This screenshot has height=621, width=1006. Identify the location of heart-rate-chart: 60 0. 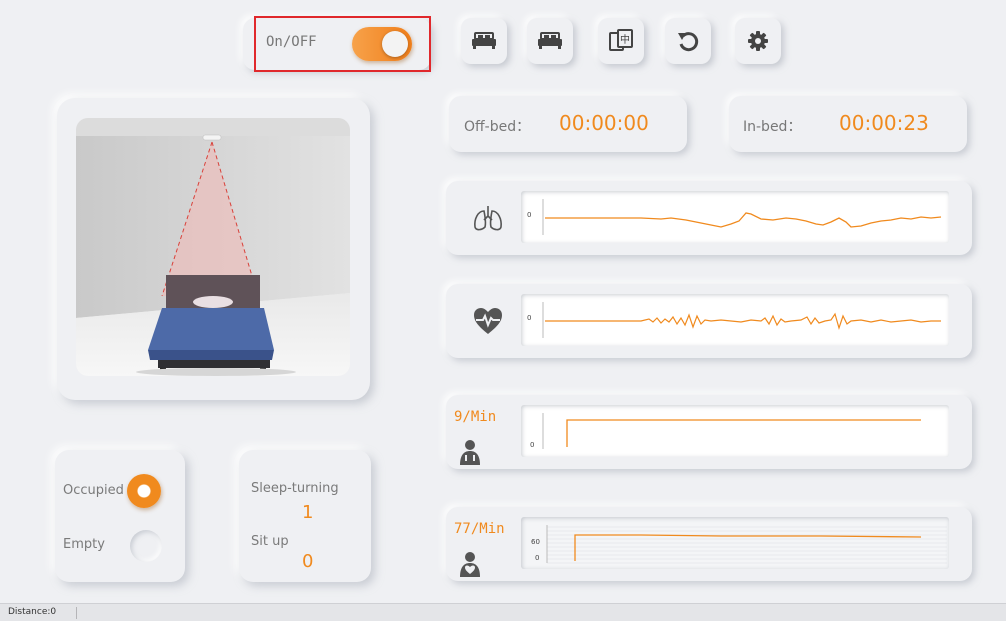
(735, 543).